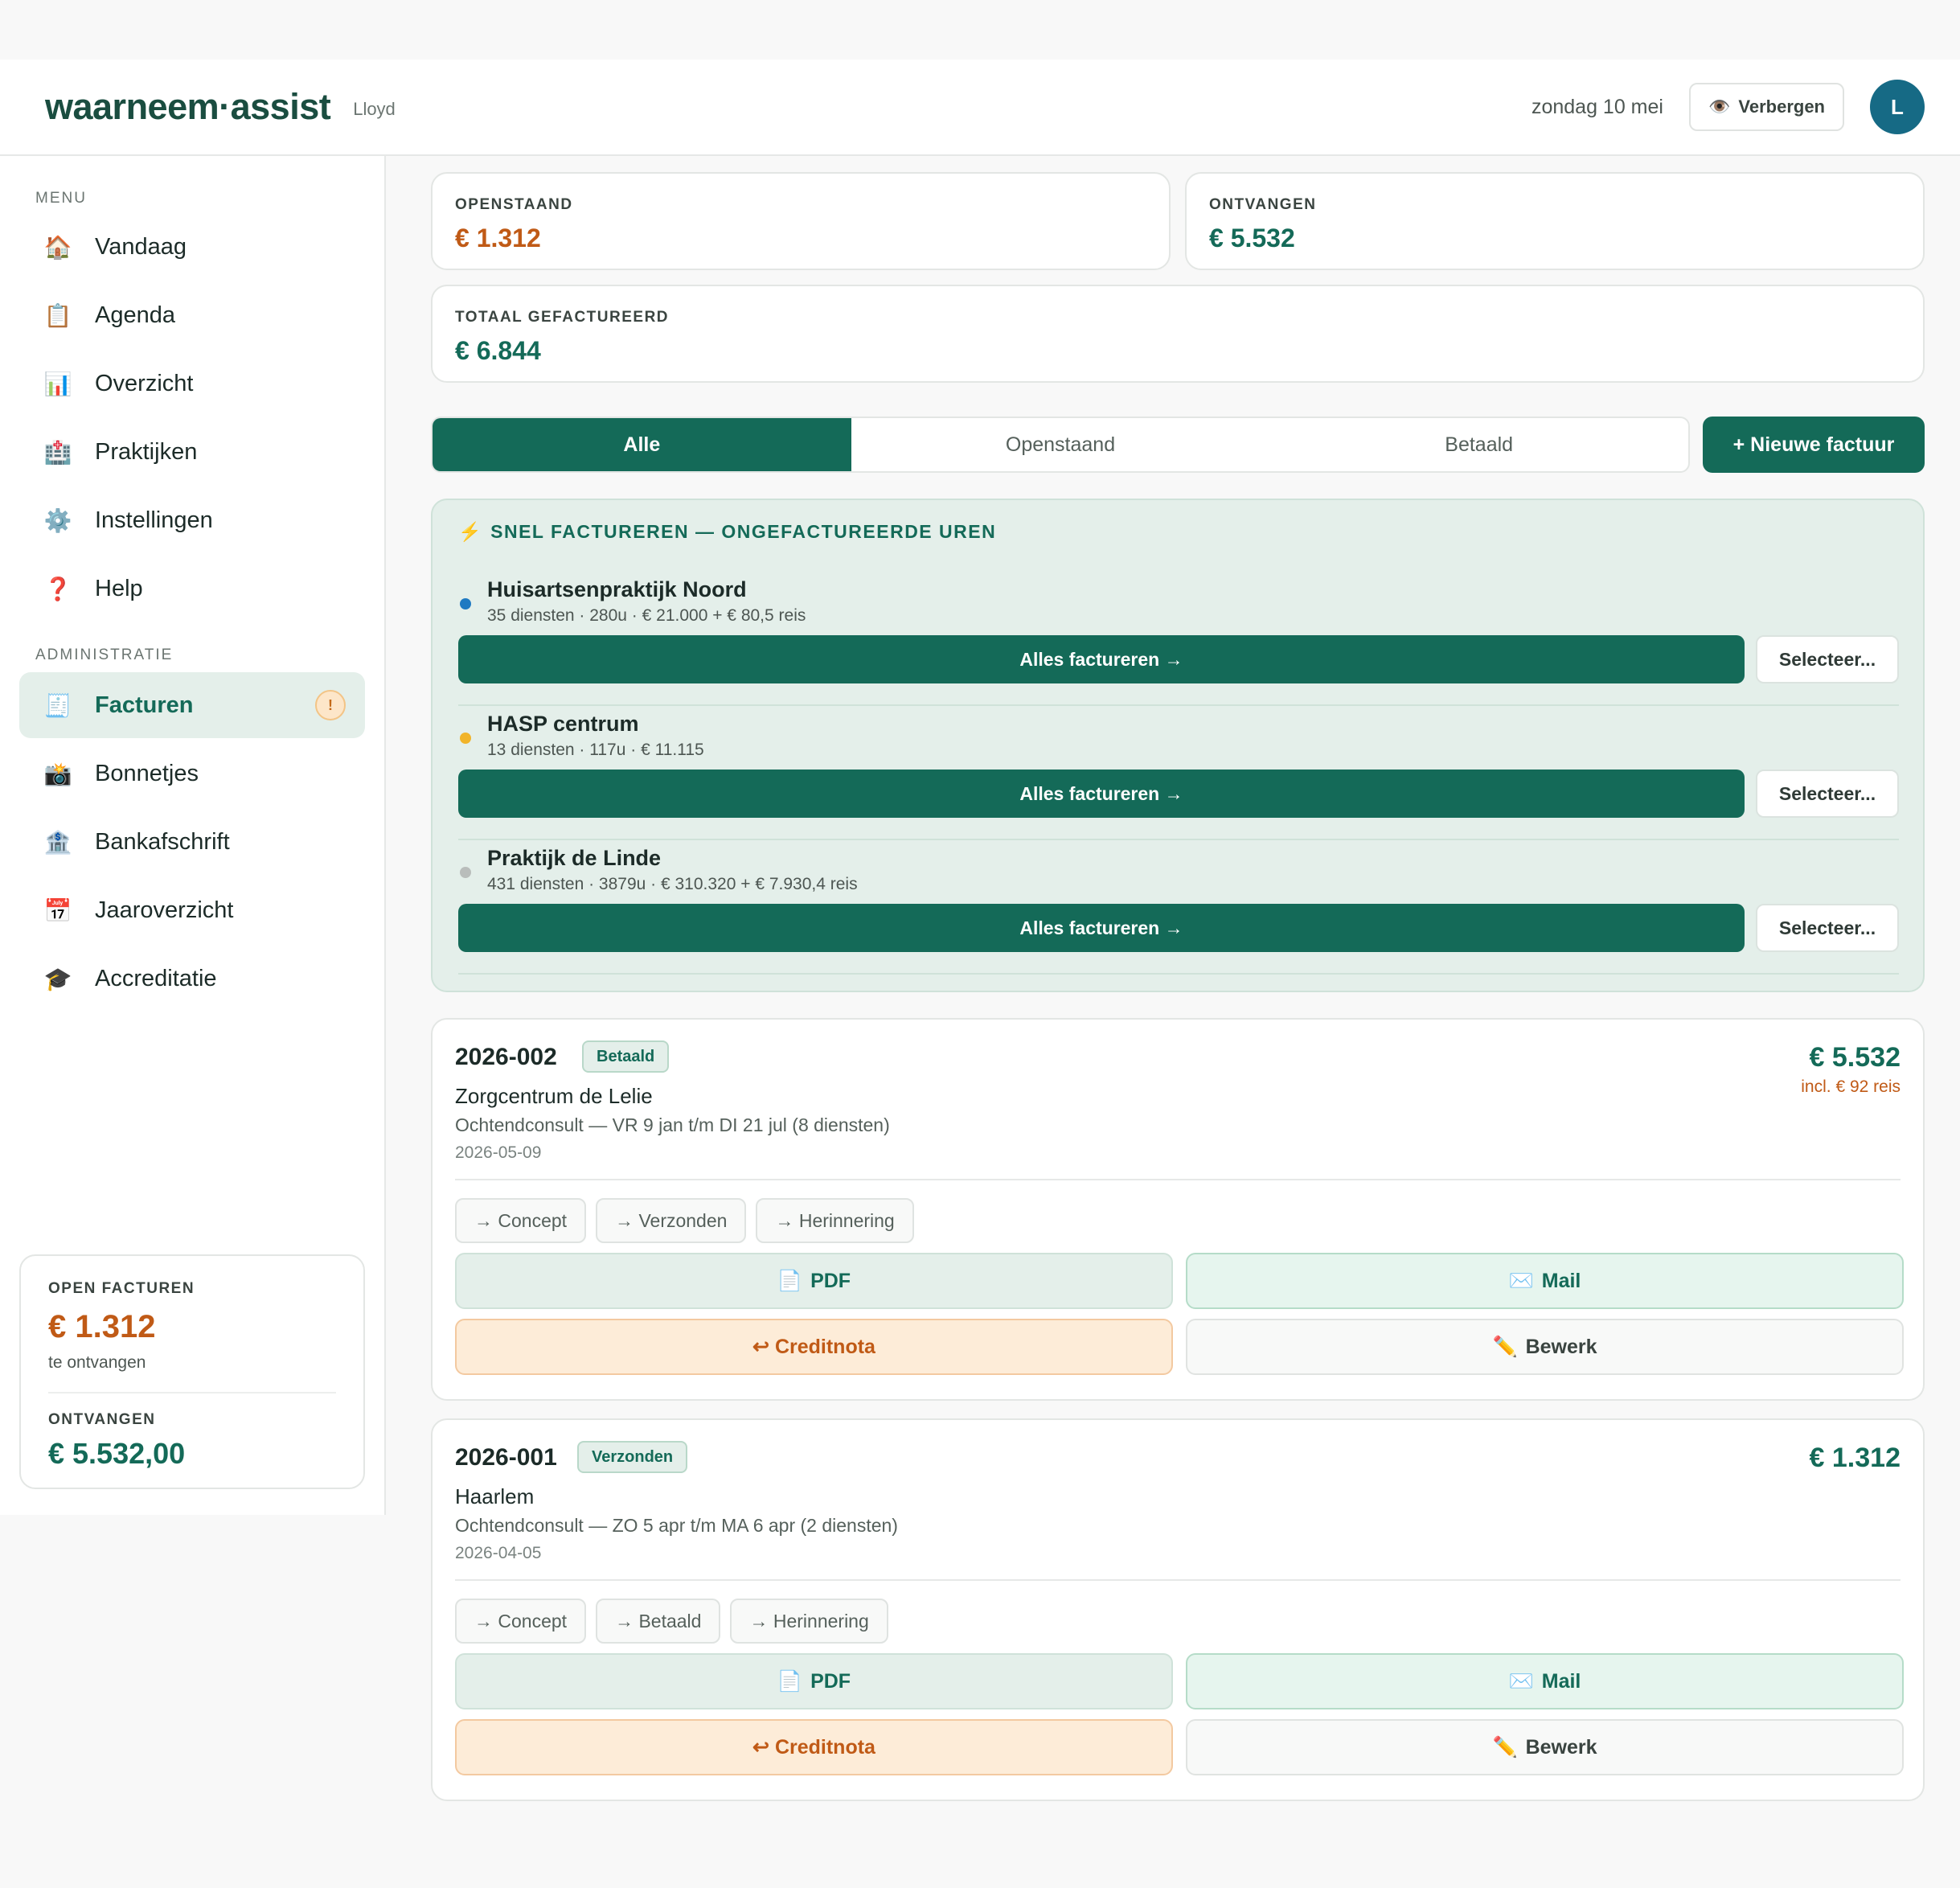  I want to click on avatar: L, so click(1897, 107).